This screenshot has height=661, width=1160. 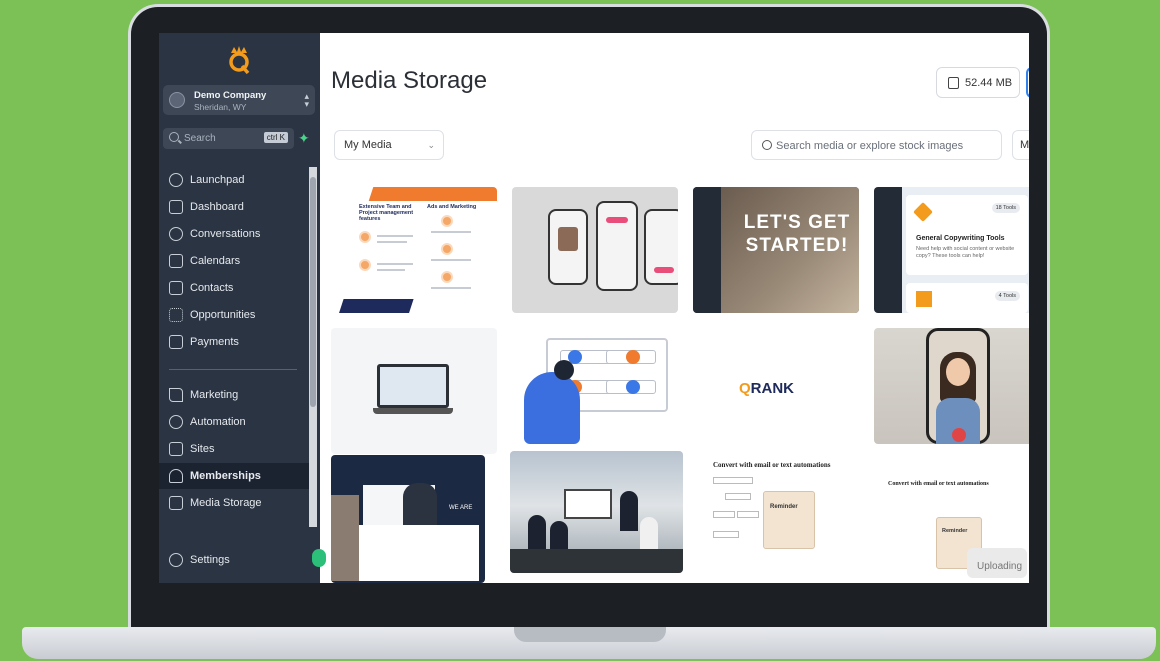 What do you see at coordinates (552, 408) in the screenshot?
I see `person-illustration` at bounding box center [552, 408].